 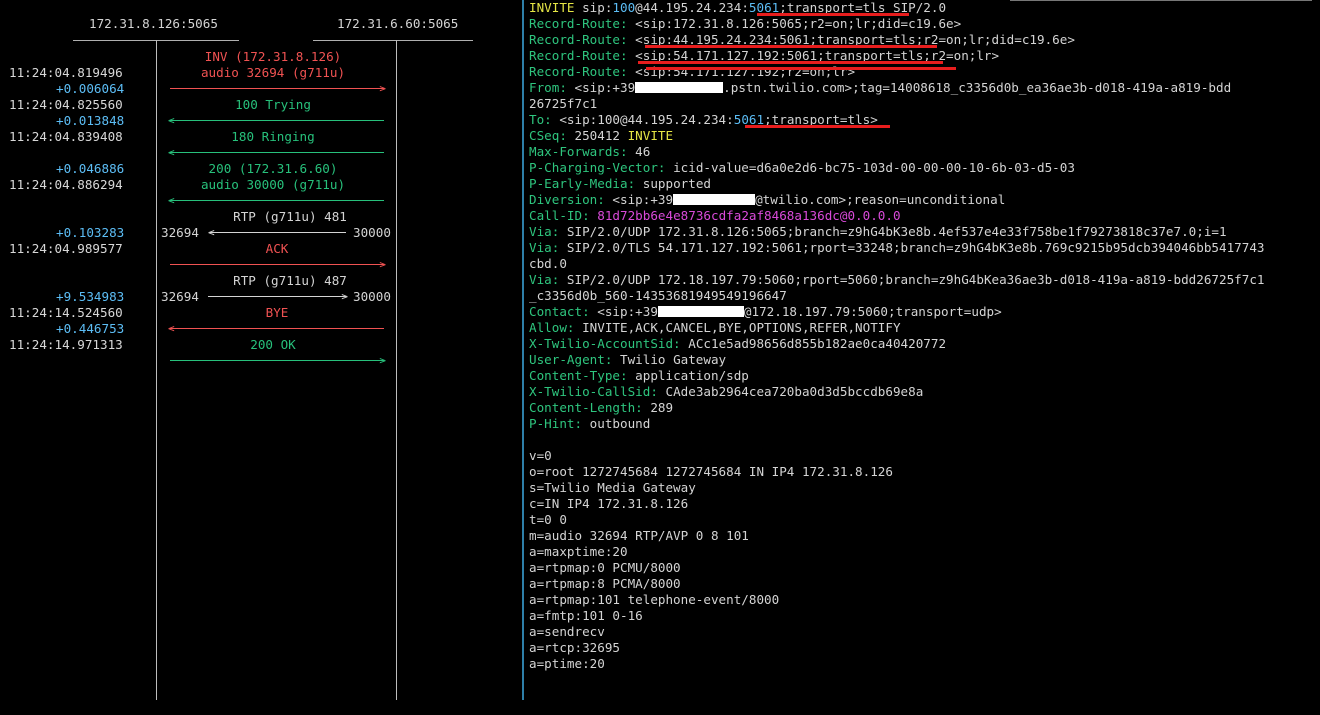 What do you see at coordinates (620, 184) in the screenshot?
I see `sip-line: P-Early-Media: supported` at bounding box center [620, 184].